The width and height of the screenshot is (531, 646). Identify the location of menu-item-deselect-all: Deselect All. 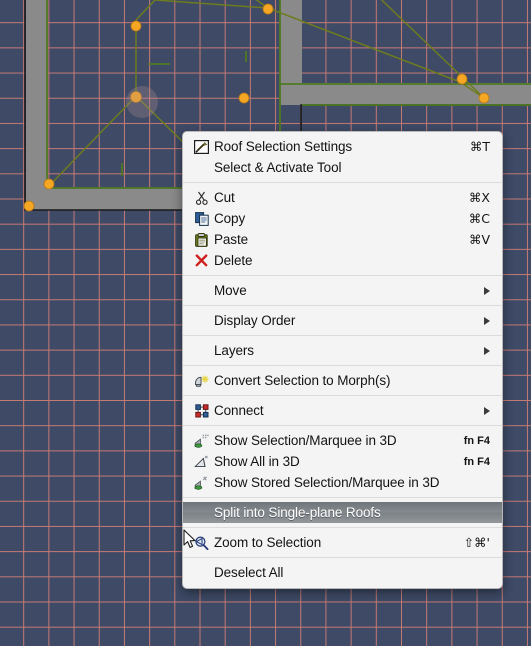
(342, 572).